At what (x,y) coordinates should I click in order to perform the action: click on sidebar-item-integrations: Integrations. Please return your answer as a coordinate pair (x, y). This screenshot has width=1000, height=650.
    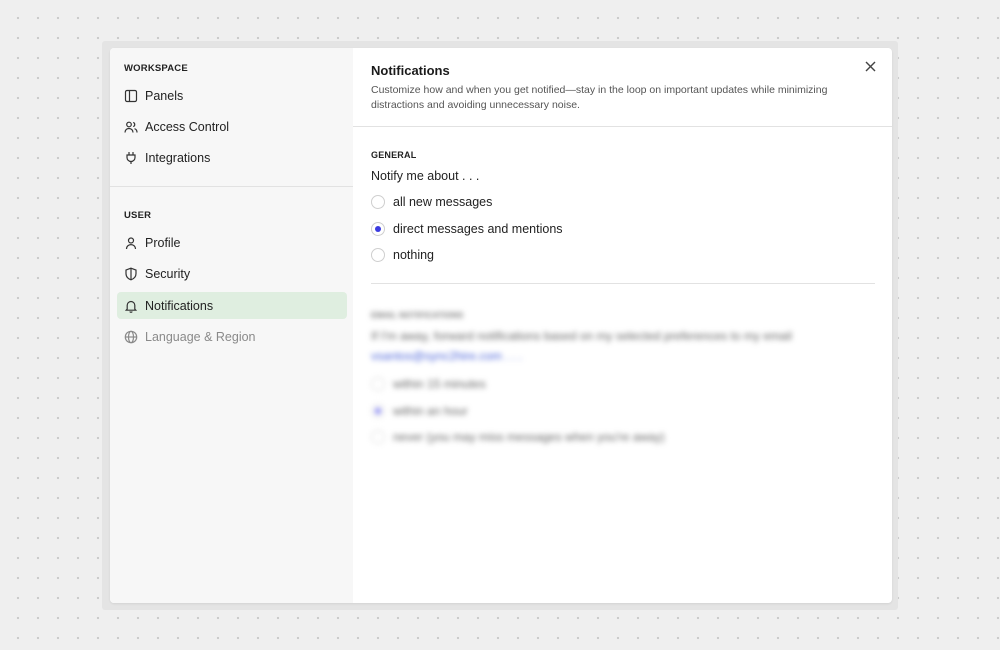
    Looking at the image, I should click on (232, 157).